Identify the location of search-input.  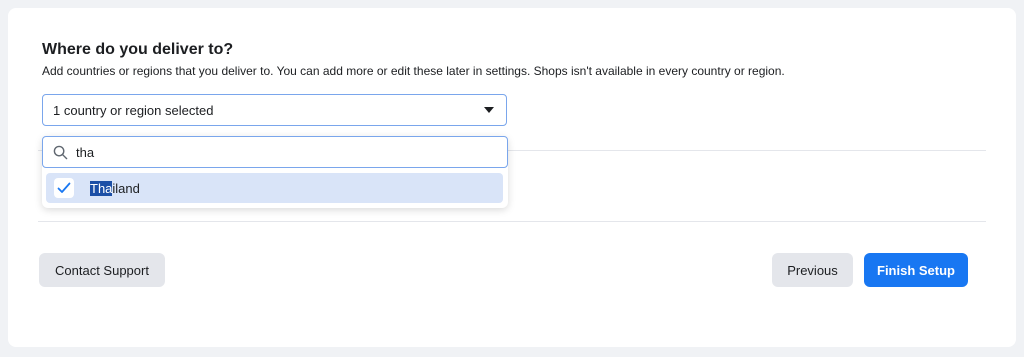
(276, 152).